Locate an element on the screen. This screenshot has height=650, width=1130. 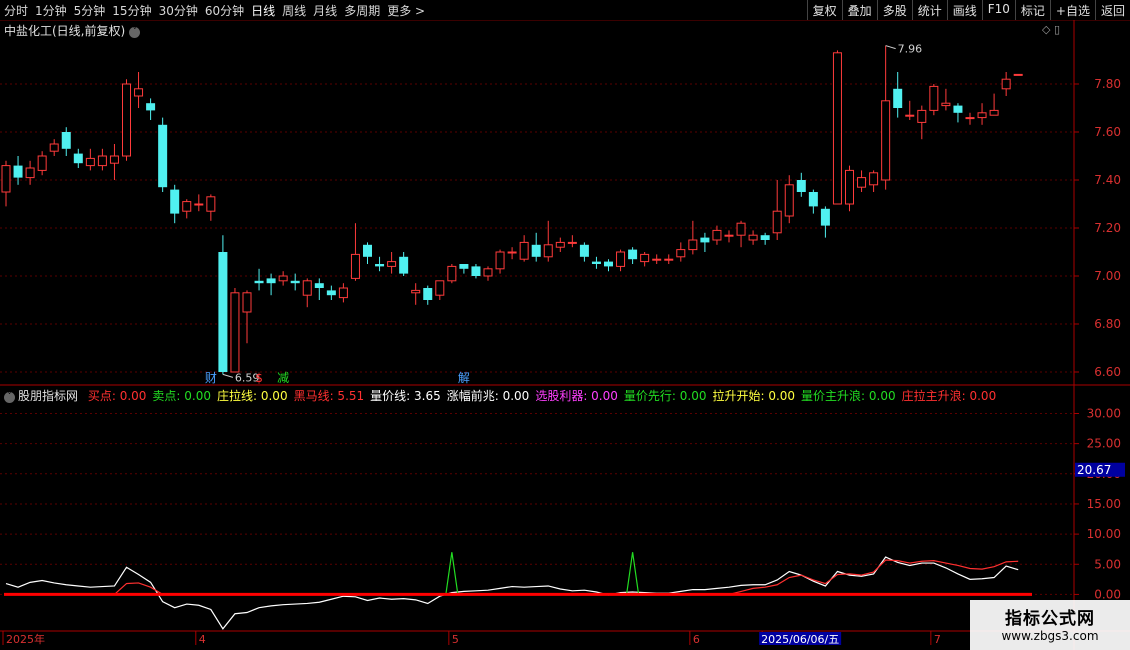
indicator-item-9: 量价主升浪: 0.00 is located at coordinates (848, 396).